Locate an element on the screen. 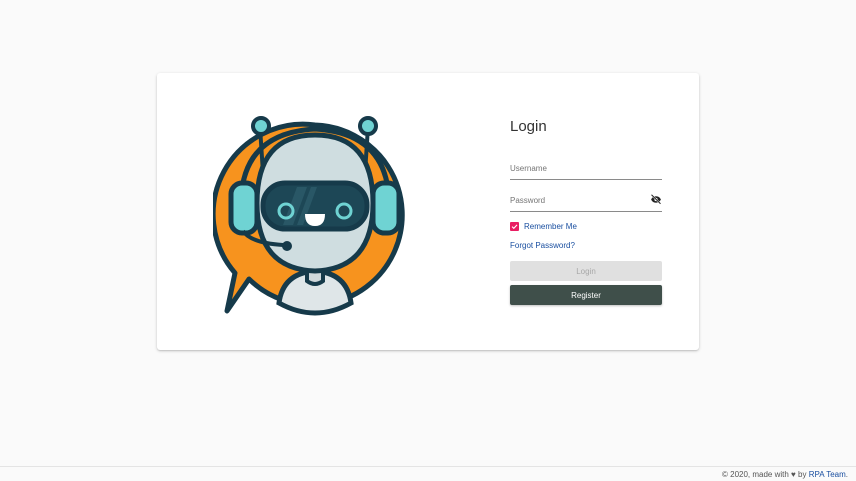 This screenshot has width=856, height=481. footer-credits: © 2020, made with ♥ by RPA Team. is located at coordinates (785, 474).